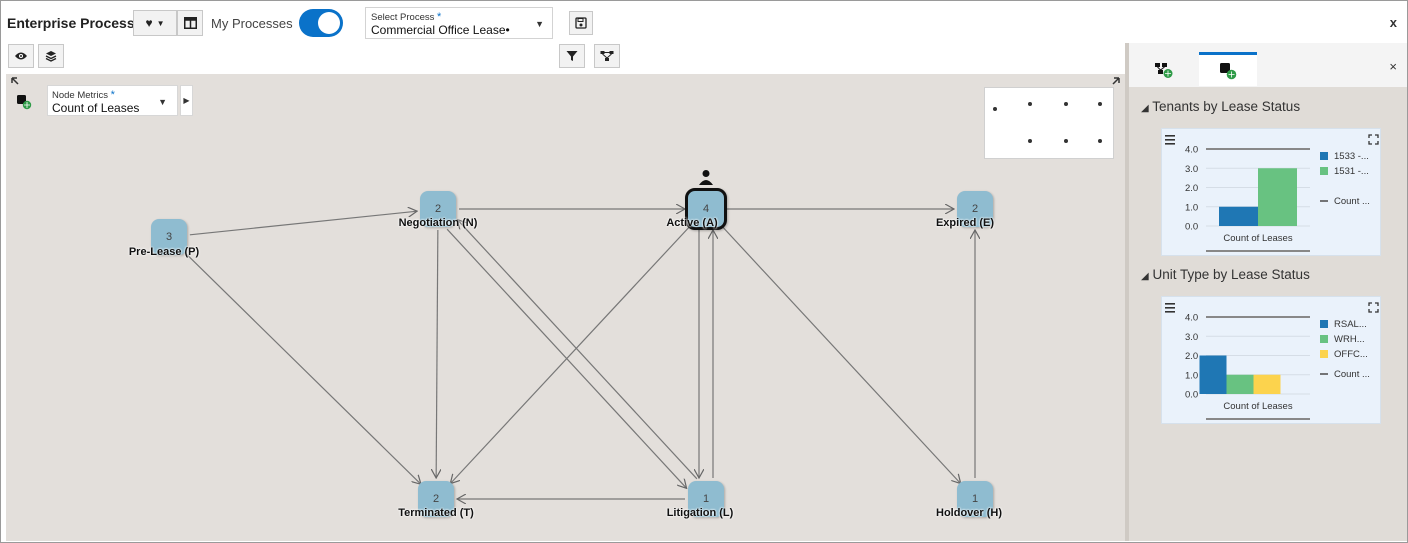  Describe the element at coordinates (437, 353) in the screenshot. I see `edge-N-T` at that location.